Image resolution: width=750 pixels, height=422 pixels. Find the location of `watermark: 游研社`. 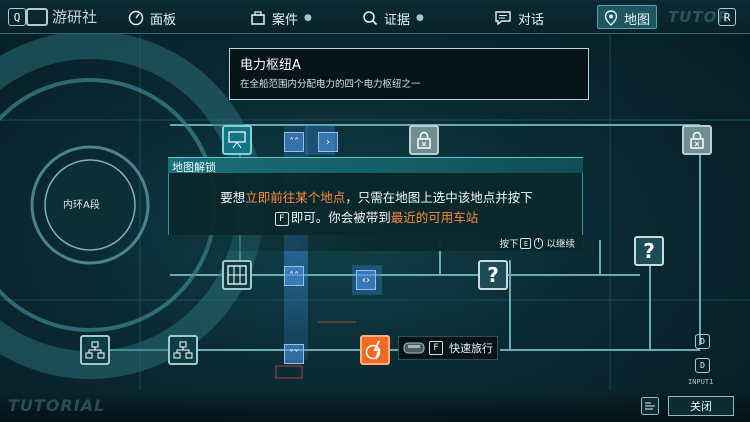

watermark: 游研社 is located at coordinates (61, 16).